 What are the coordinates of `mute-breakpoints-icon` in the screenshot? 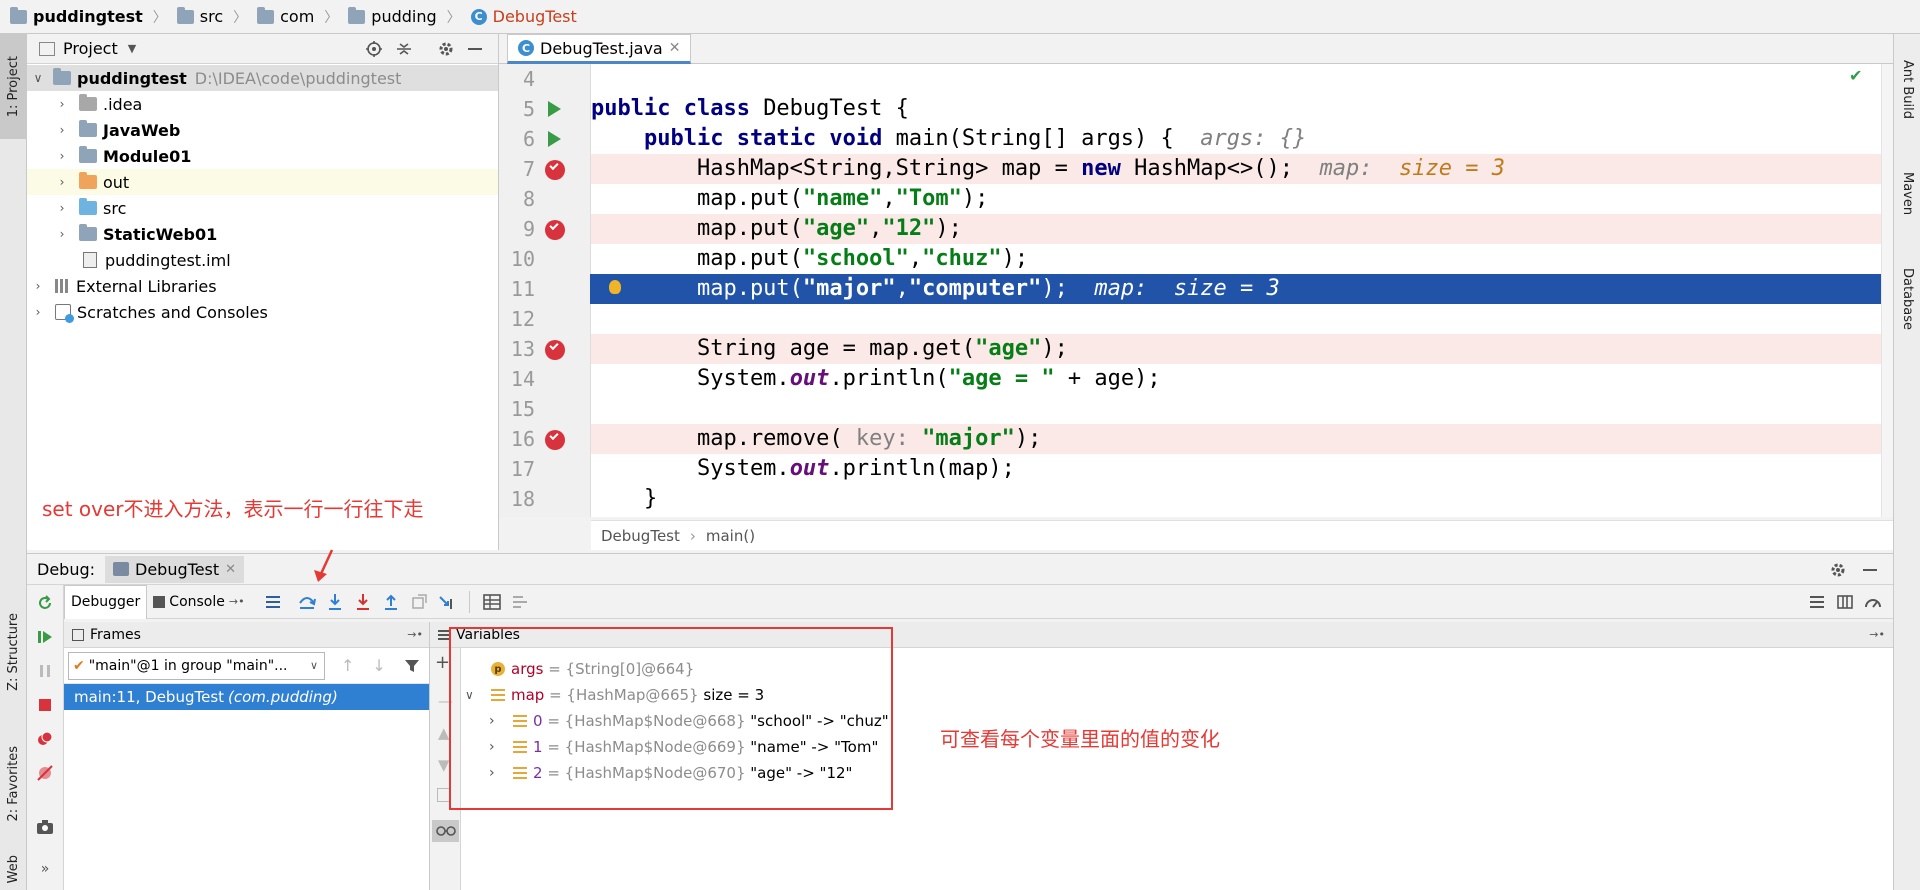 It's located at (45, 773).